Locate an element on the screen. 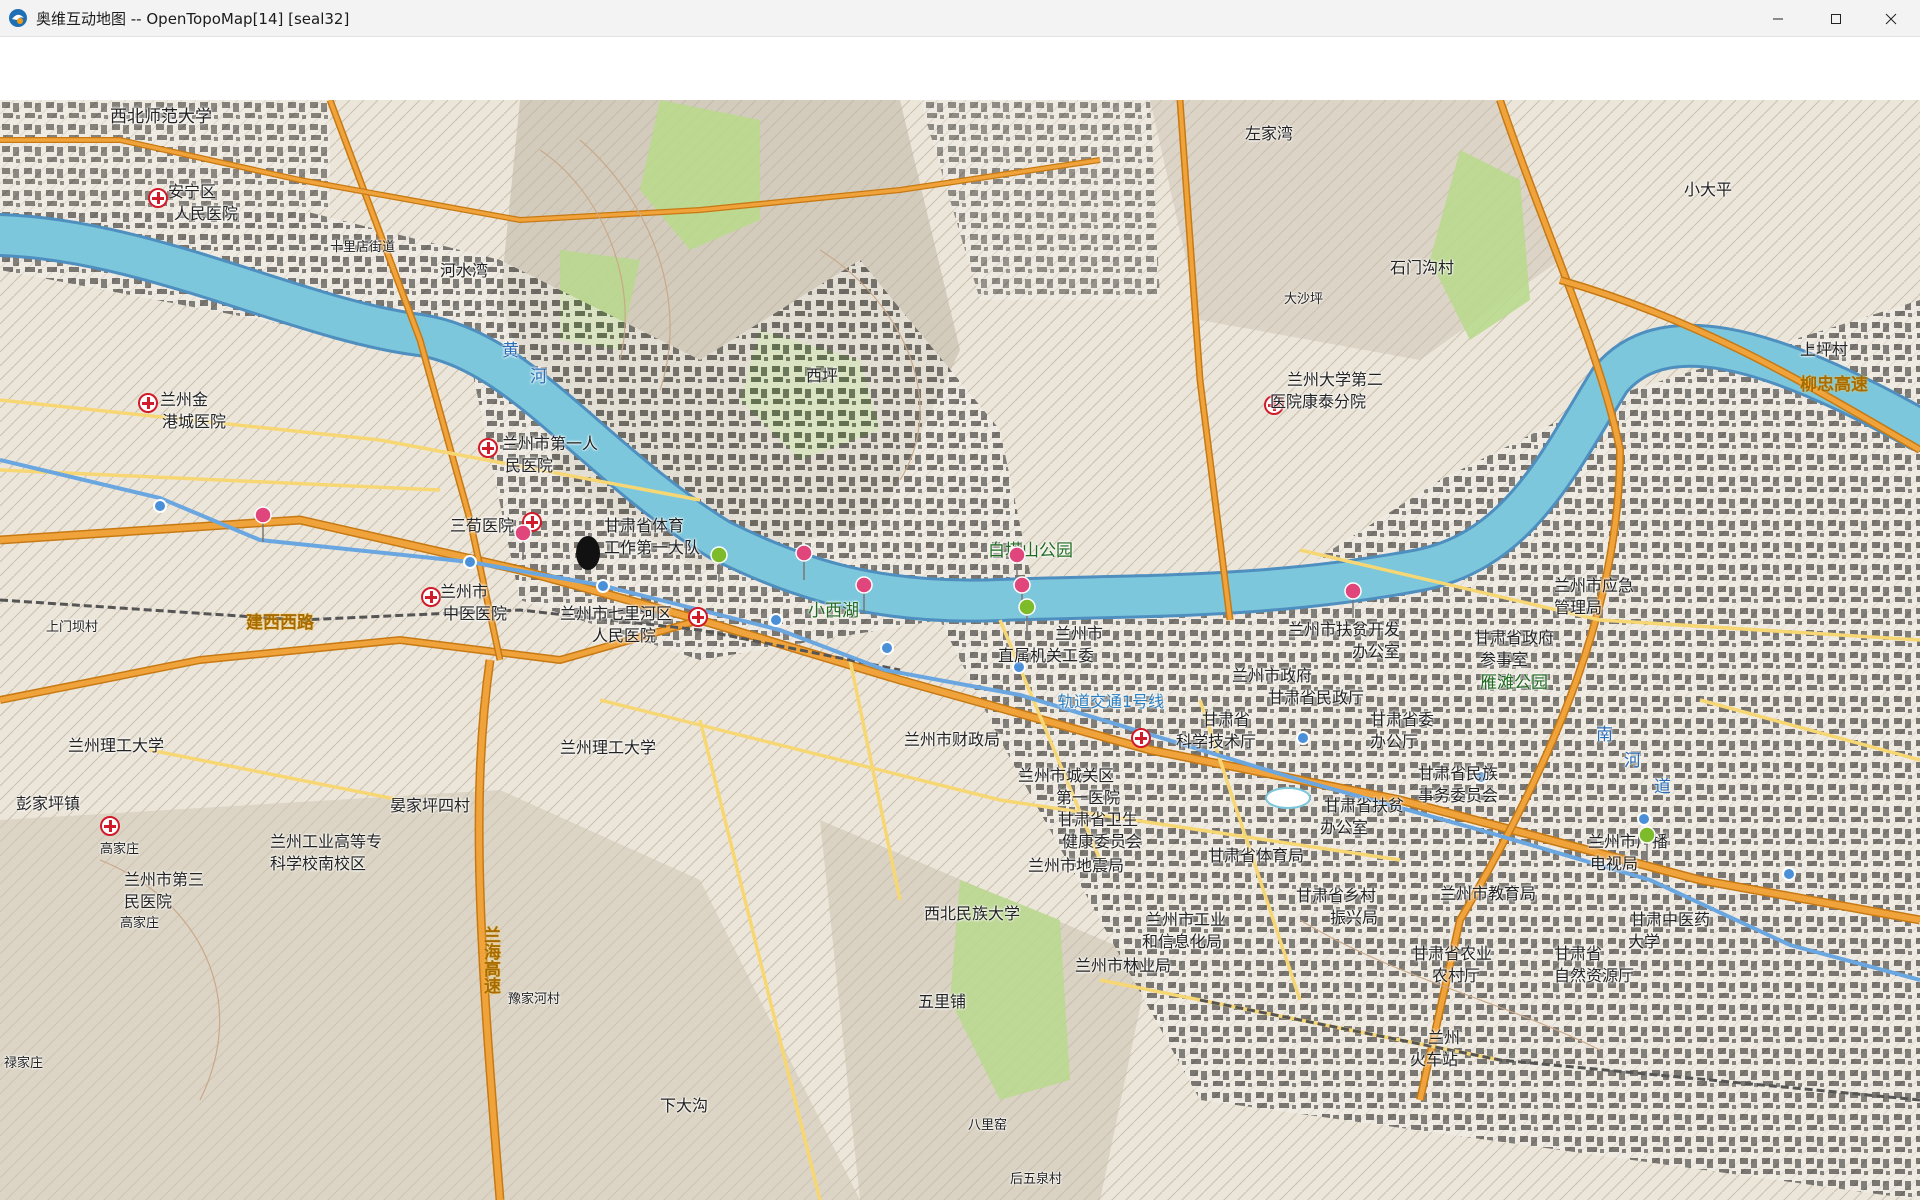  map-label: 上坪村 is located at coordinates (1824, 349).